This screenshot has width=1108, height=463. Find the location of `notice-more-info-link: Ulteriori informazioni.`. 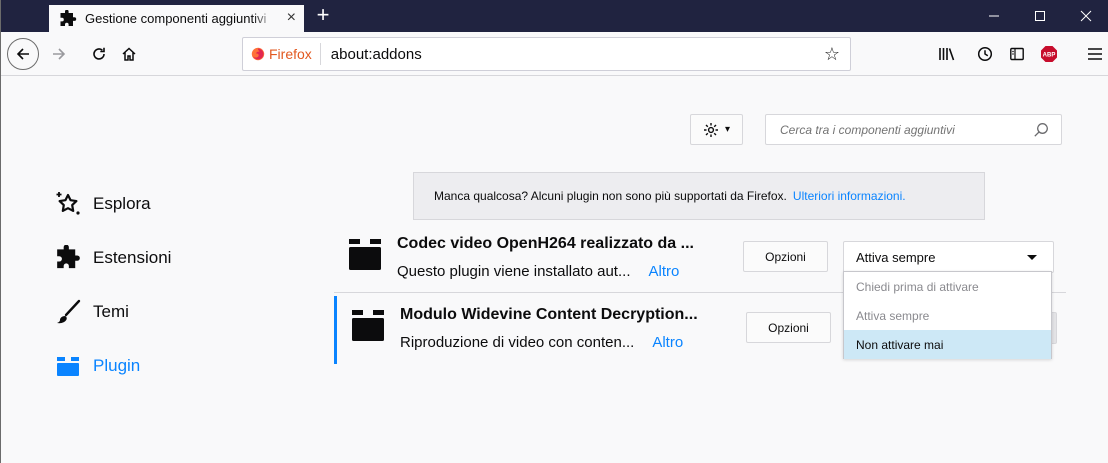

notice-more-info-link: Ulteriori informazioni. is located at coordinates (849, 196).